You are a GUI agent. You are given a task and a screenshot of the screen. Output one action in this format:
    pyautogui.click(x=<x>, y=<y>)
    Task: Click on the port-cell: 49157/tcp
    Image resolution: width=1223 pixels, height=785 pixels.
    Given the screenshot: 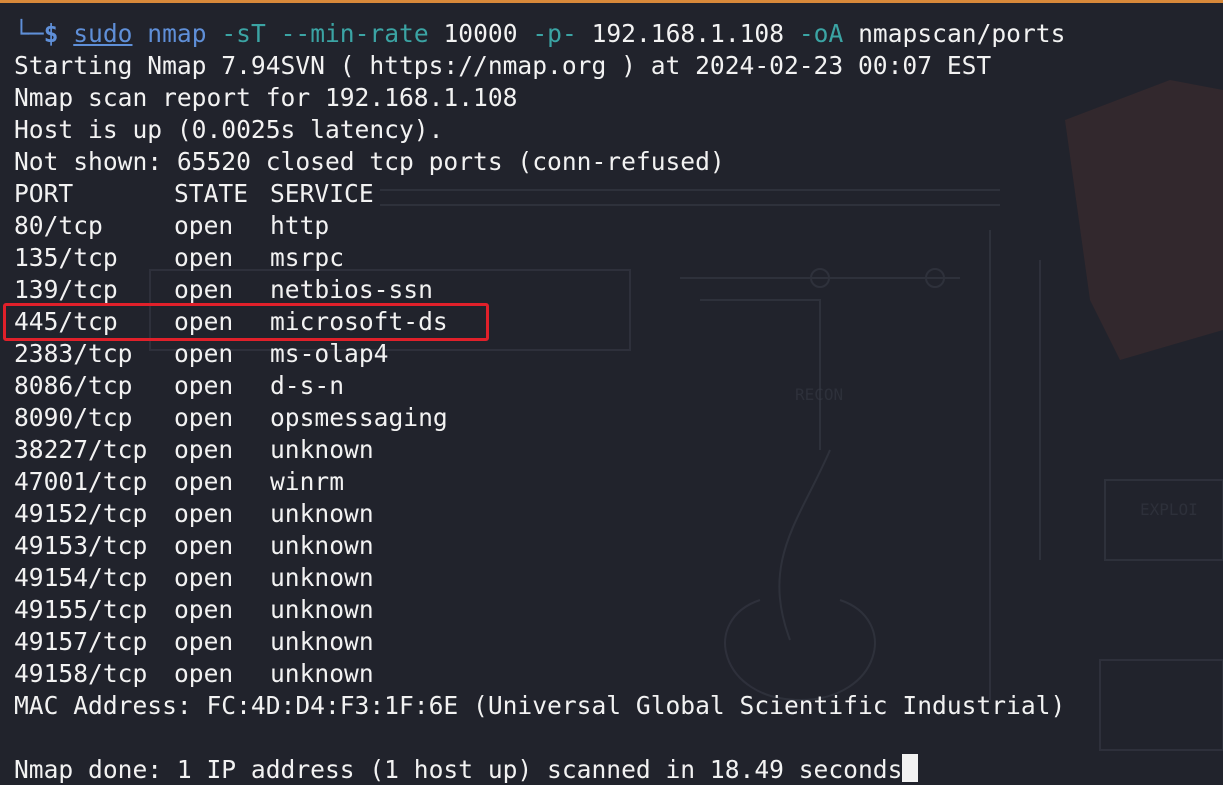 What is the action you would take?
    pyautogui.click(x=81, y=641)
    